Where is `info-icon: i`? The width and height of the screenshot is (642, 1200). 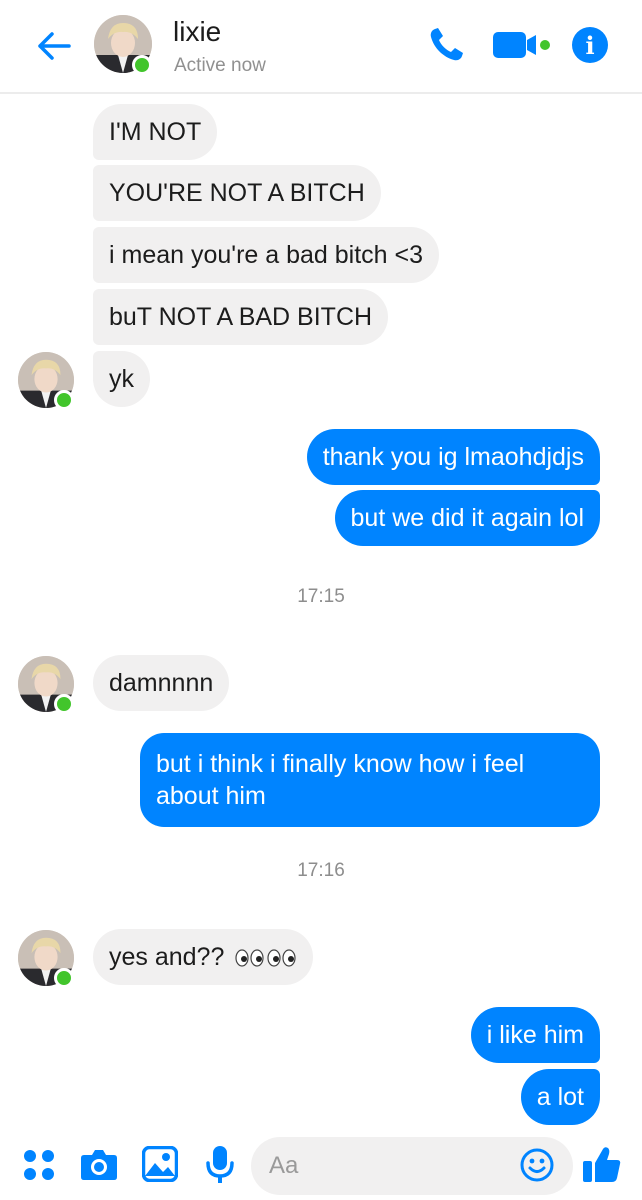
info-icon: i is located at coordinates (590, 45).